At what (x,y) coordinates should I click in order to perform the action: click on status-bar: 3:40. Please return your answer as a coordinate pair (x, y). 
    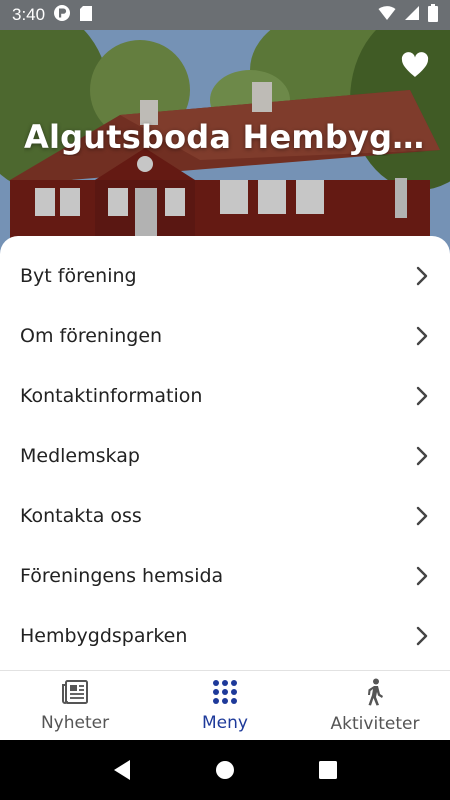
    Looking at the image, I should click on (225, 15).